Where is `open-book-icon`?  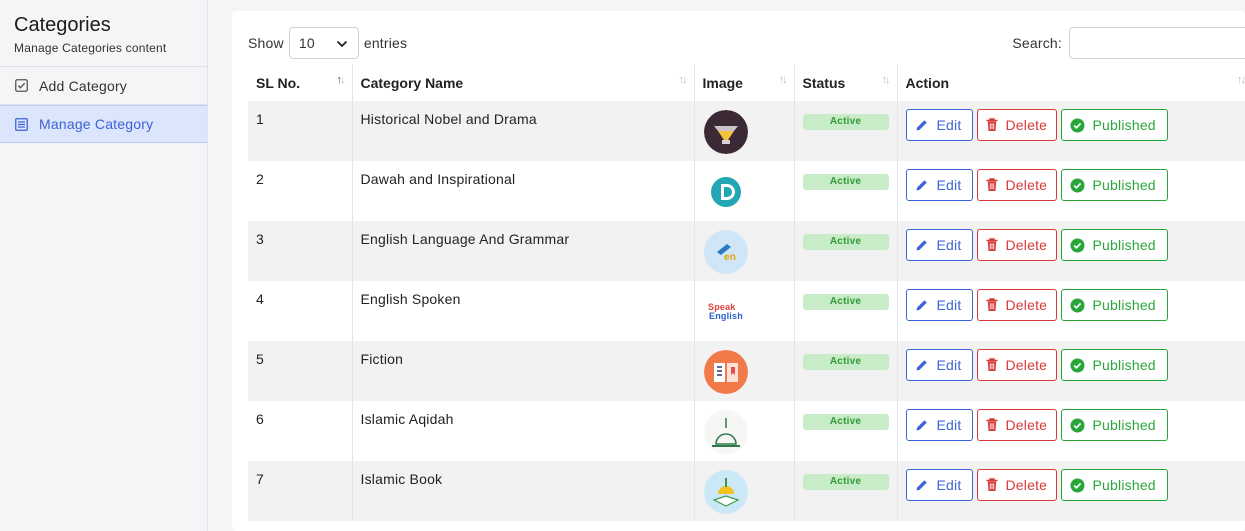 open-book-icon is located at coordinates (744, 373).